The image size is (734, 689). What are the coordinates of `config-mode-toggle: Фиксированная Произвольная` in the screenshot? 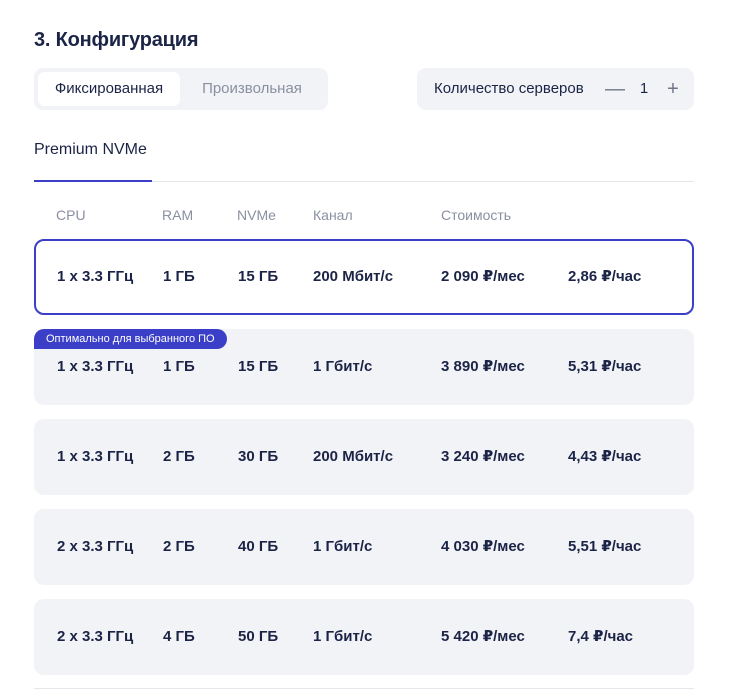 It's located at (181, 89).